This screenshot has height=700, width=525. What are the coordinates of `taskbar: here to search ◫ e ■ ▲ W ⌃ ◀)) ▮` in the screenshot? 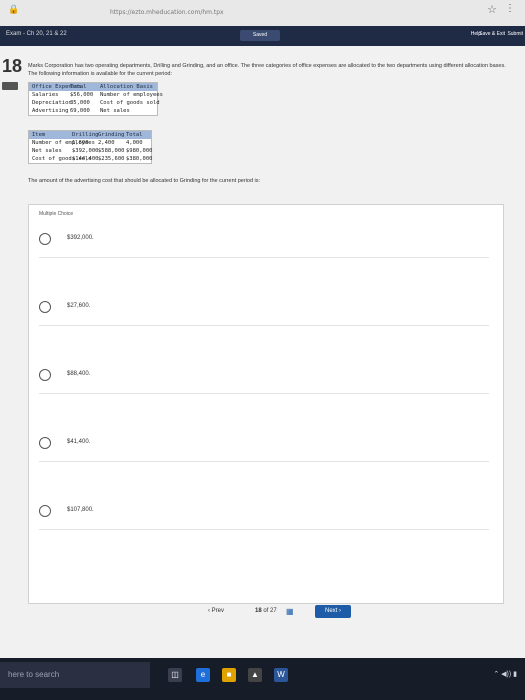 It's located at (262, 679).